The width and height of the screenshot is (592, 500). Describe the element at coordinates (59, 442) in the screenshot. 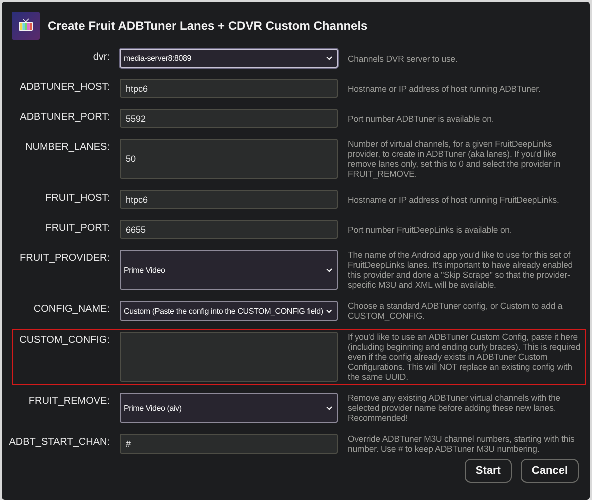

I see `field-label: ADBT_START_CHAN:` at that location.